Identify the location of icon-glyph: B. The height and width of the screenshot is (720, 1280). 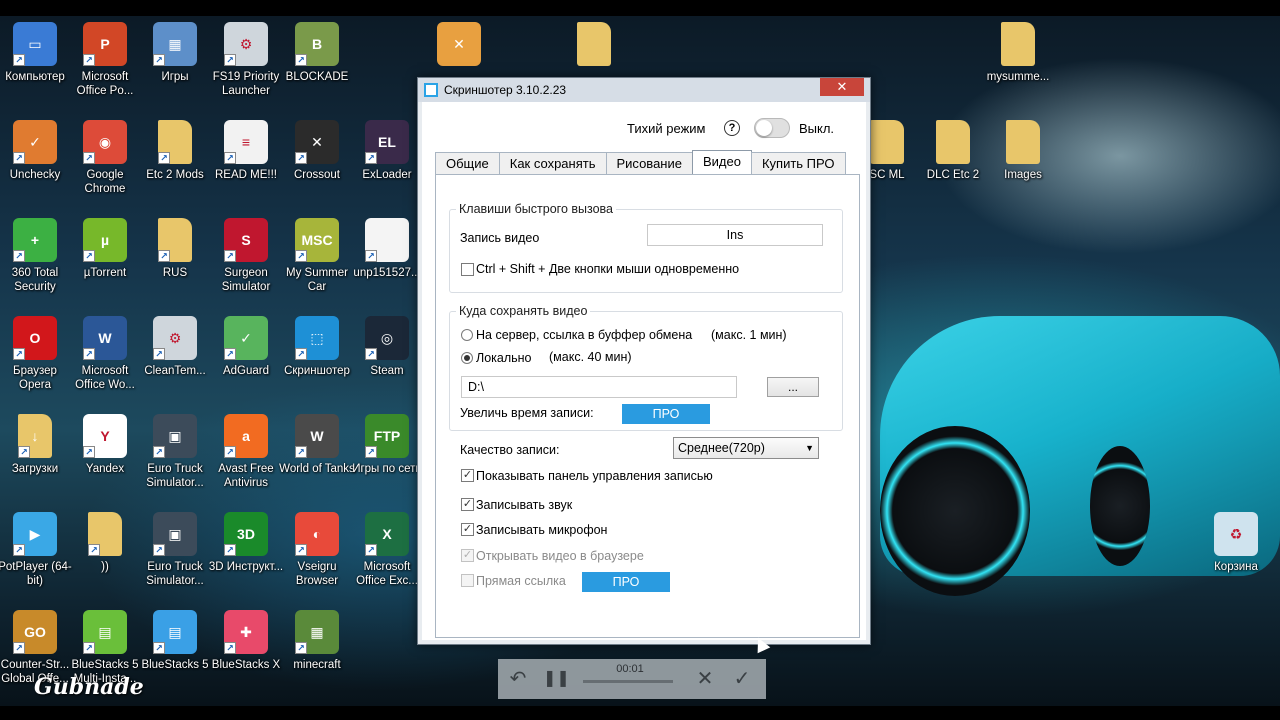
(317, 44).